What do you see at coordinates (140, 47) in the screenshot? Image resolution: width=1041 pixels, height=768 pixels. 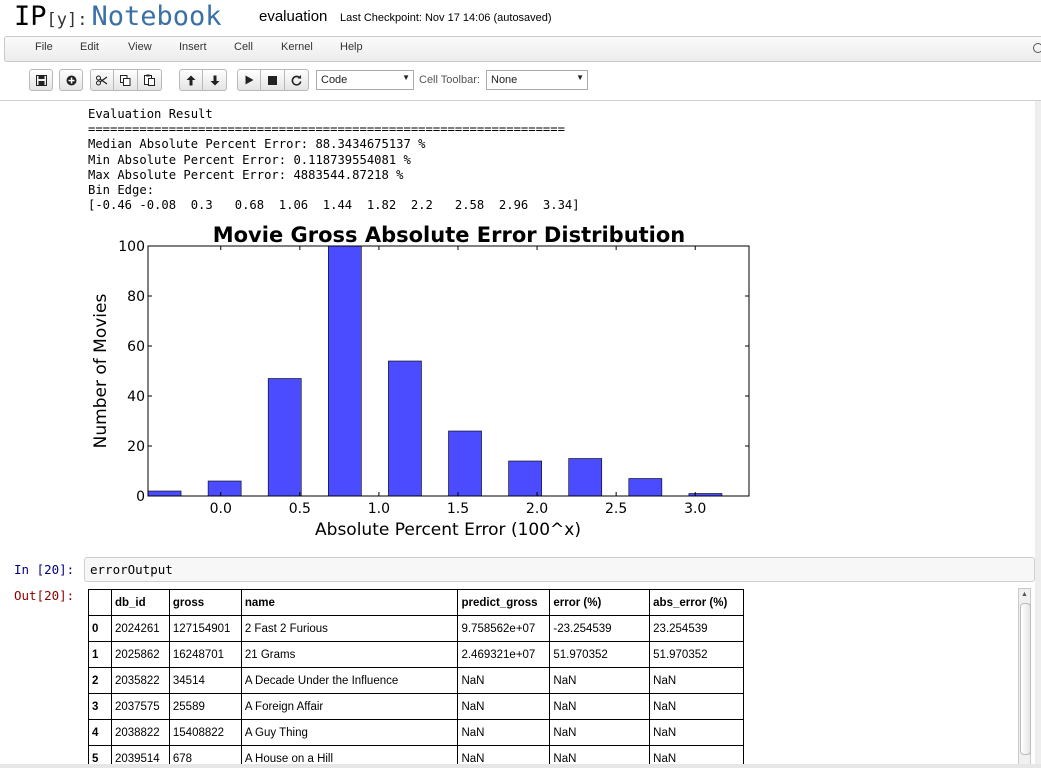 I see `menu-view: View` at bounding box center [140, 47].